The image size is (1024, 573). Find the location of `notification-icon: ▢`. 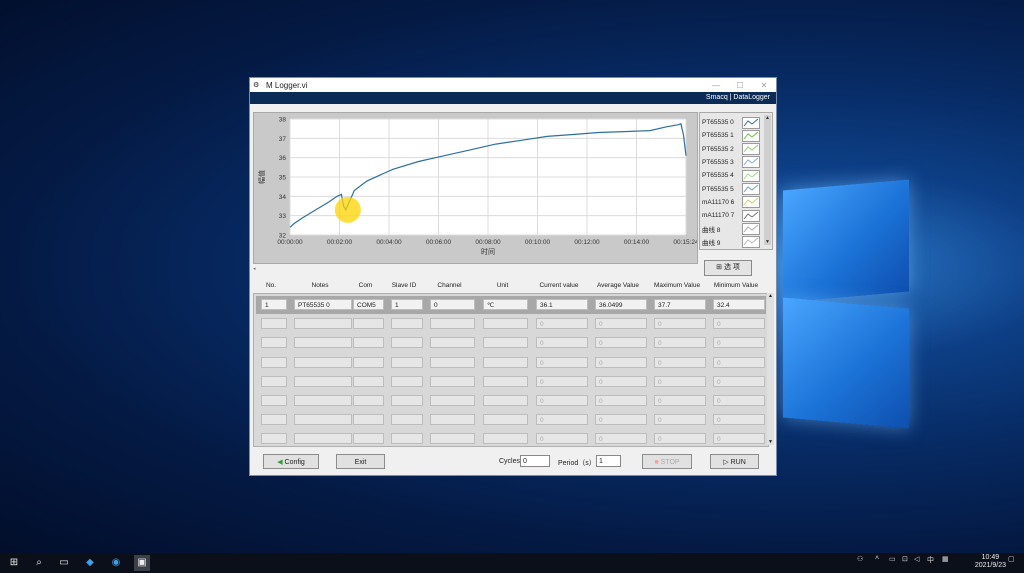

notification-icon: ▢ is located at coordinates (1011, 559).